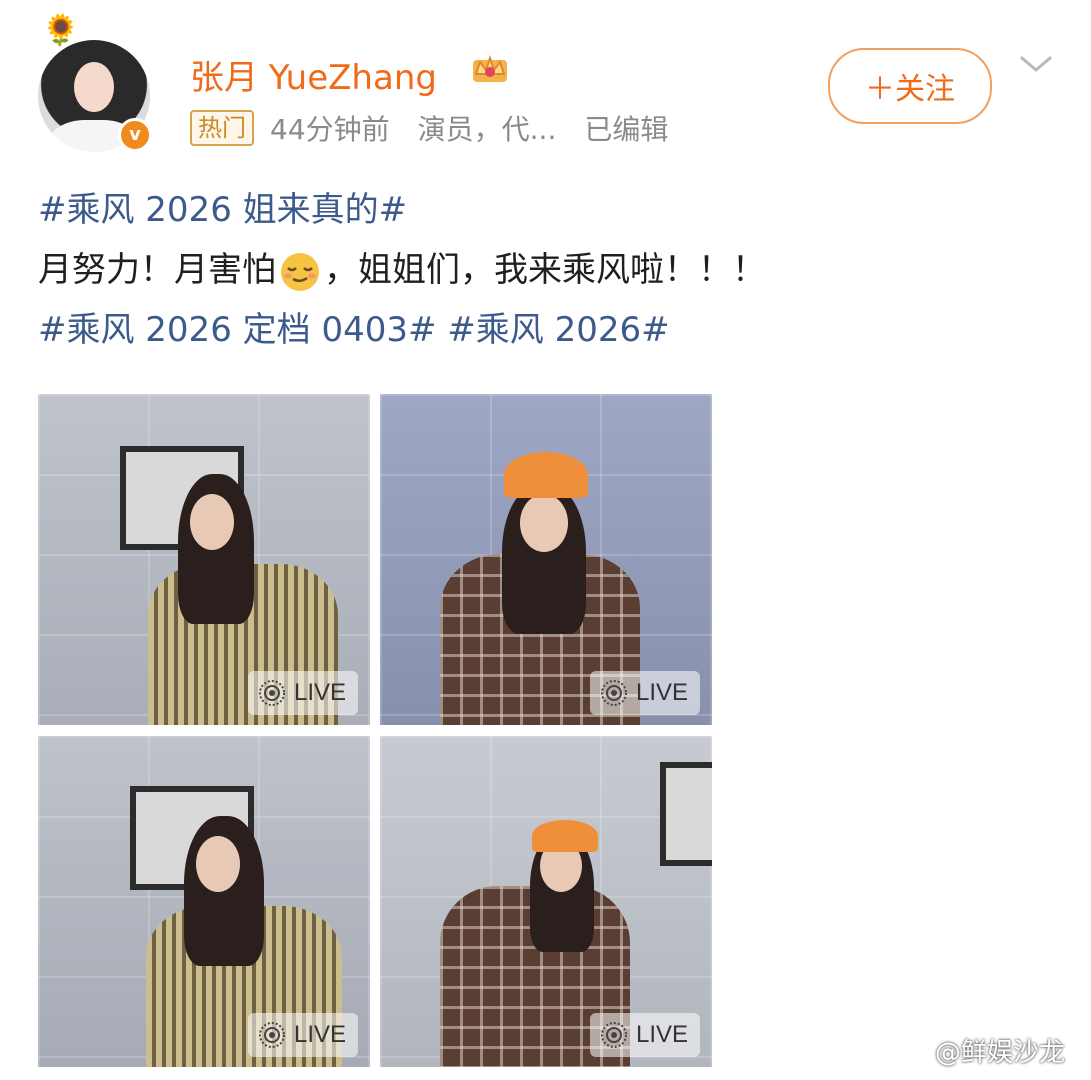 The height and width of the screenshot is (1080, 1091). What do you see at coordinates (546, 901) in the screenshot?
I see `photo-4: LIVE` at bounding box center [546, 901].